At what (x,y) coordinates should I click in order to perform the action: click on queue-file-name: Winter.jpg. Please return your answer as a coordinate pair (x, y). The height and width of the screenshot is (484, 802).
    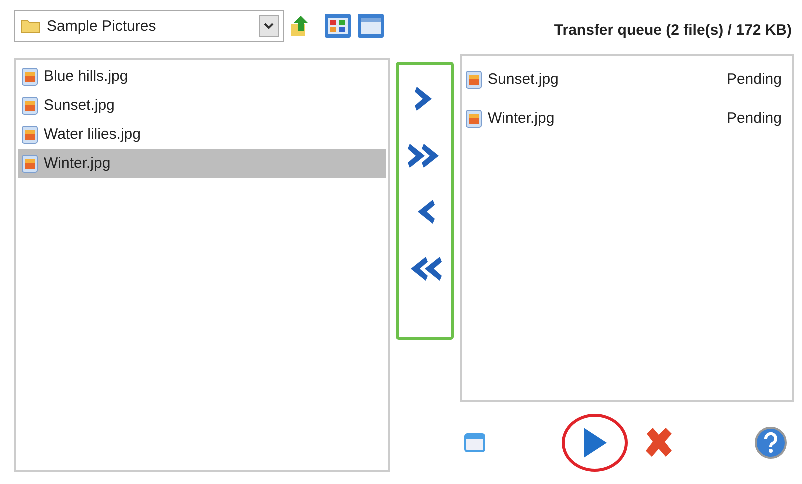
    Looking at the image, I should click on (521, 118).